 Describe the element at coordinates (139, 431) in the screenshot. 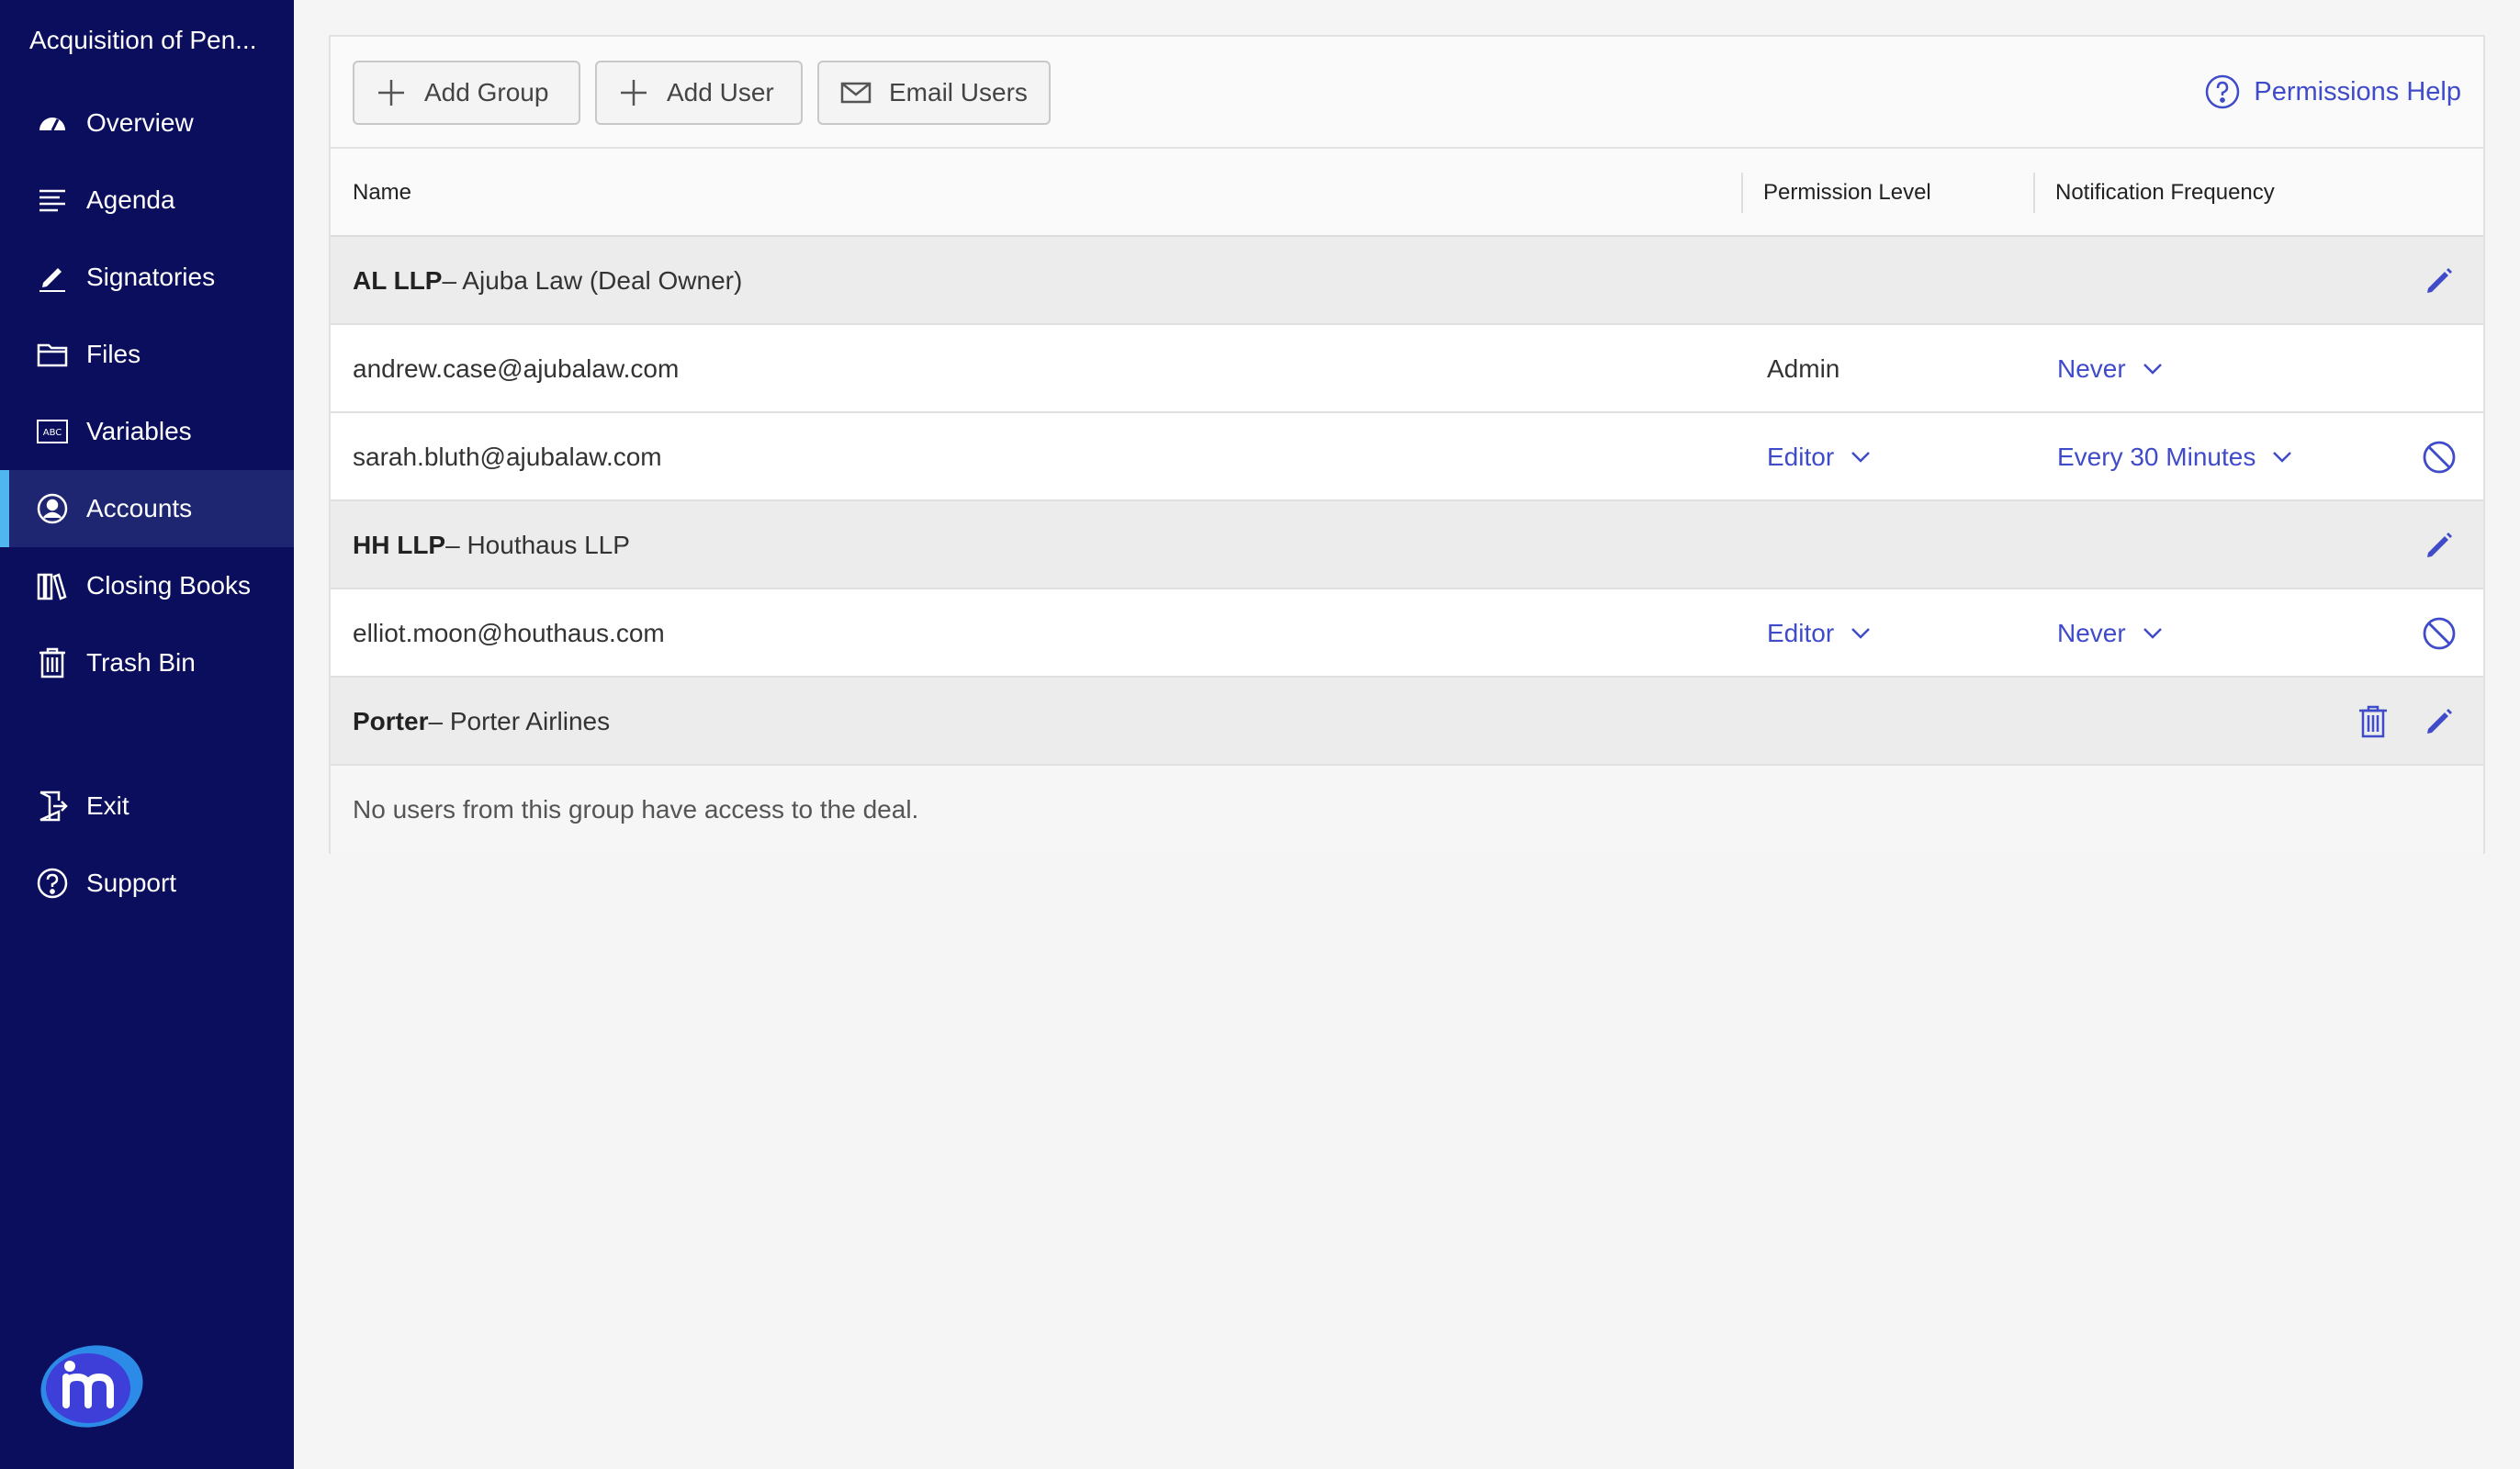

I see `sidebar-item-label: Variables` at that location.